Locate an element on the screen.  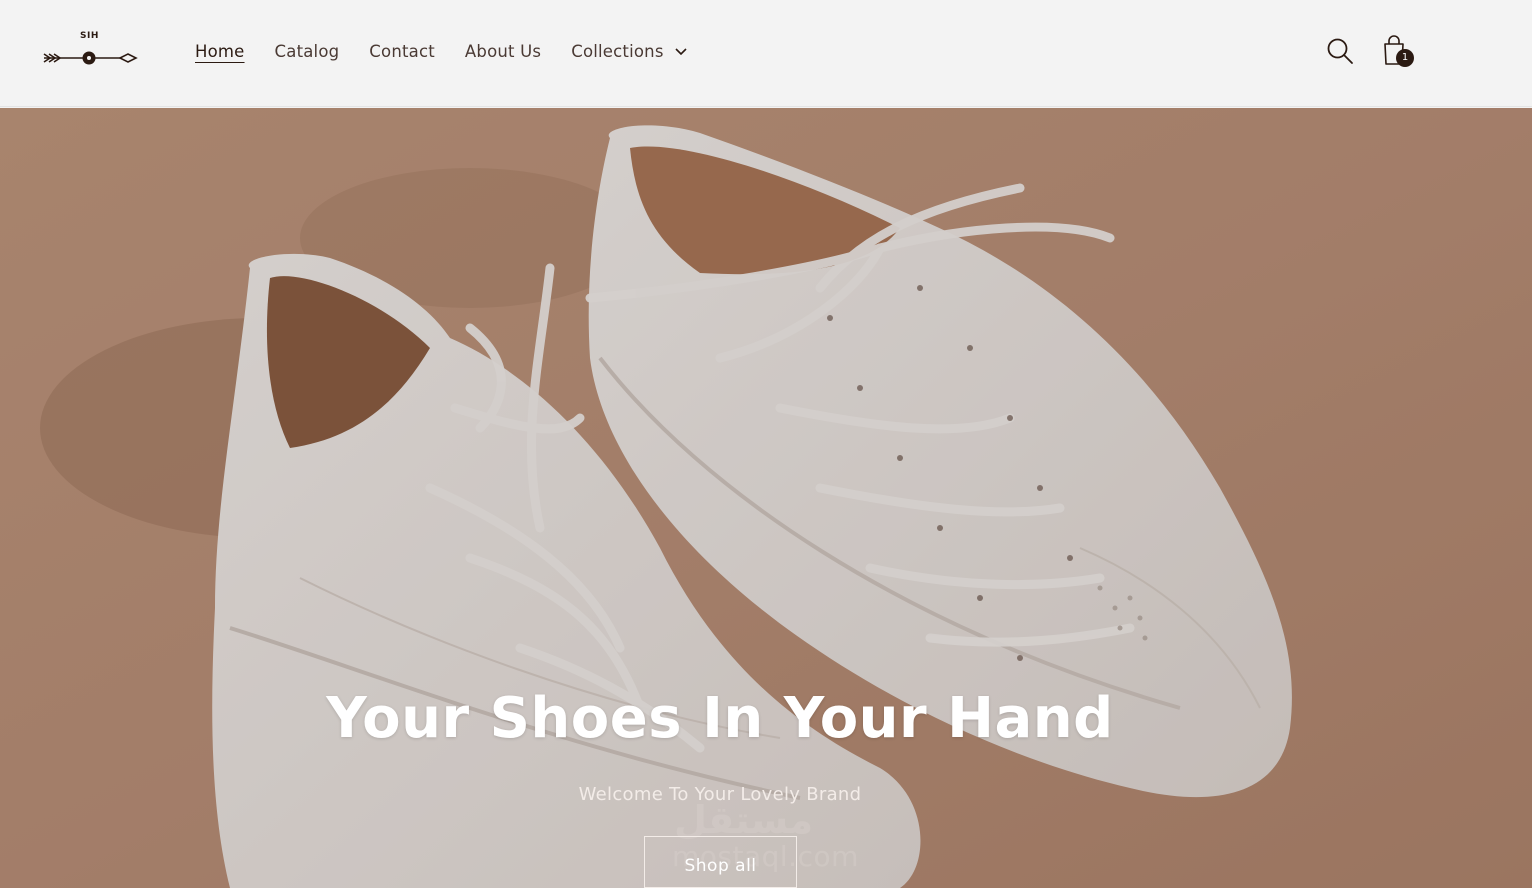
nav-home: Home is located at coordinates (220, 51).